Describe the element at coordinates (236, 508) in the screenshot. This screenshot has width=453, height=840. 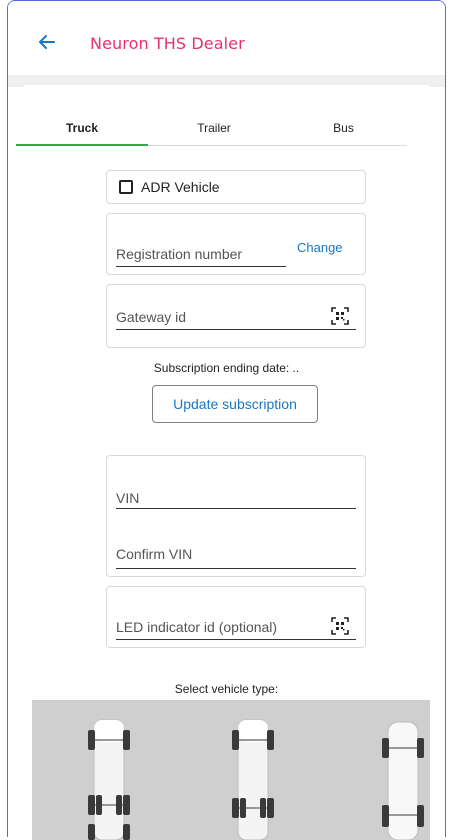
I see `vin-underline` at that location.